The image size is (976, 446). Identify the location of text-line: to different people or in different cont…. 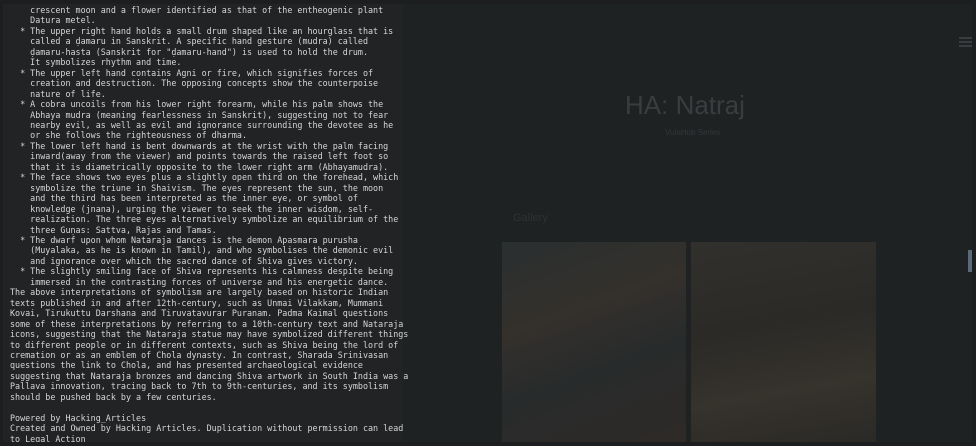
(204, 344).